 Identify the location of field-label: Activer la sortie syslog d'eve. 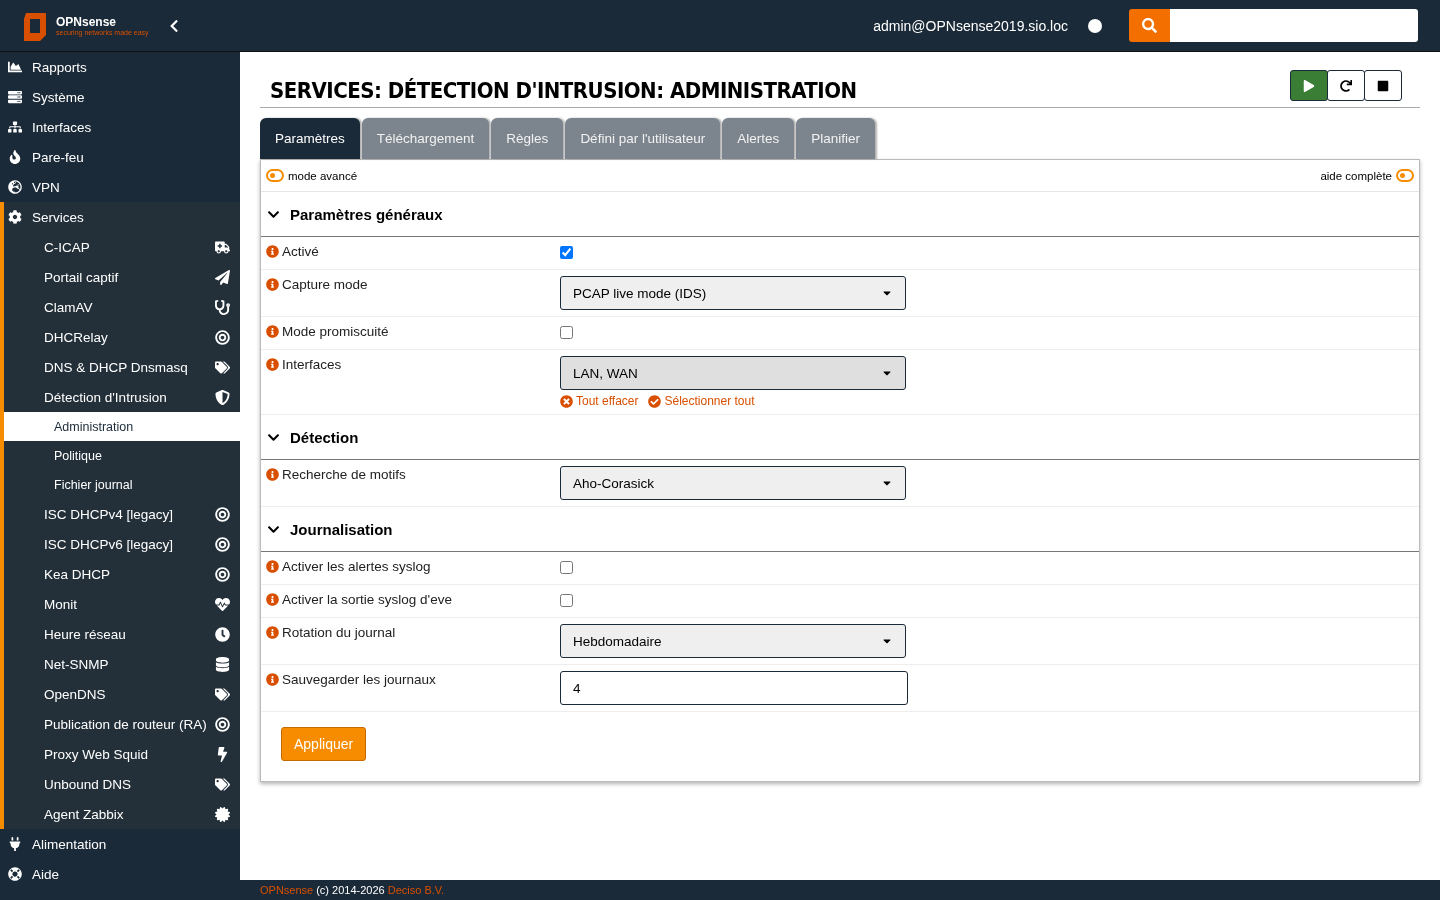
(367, 599).